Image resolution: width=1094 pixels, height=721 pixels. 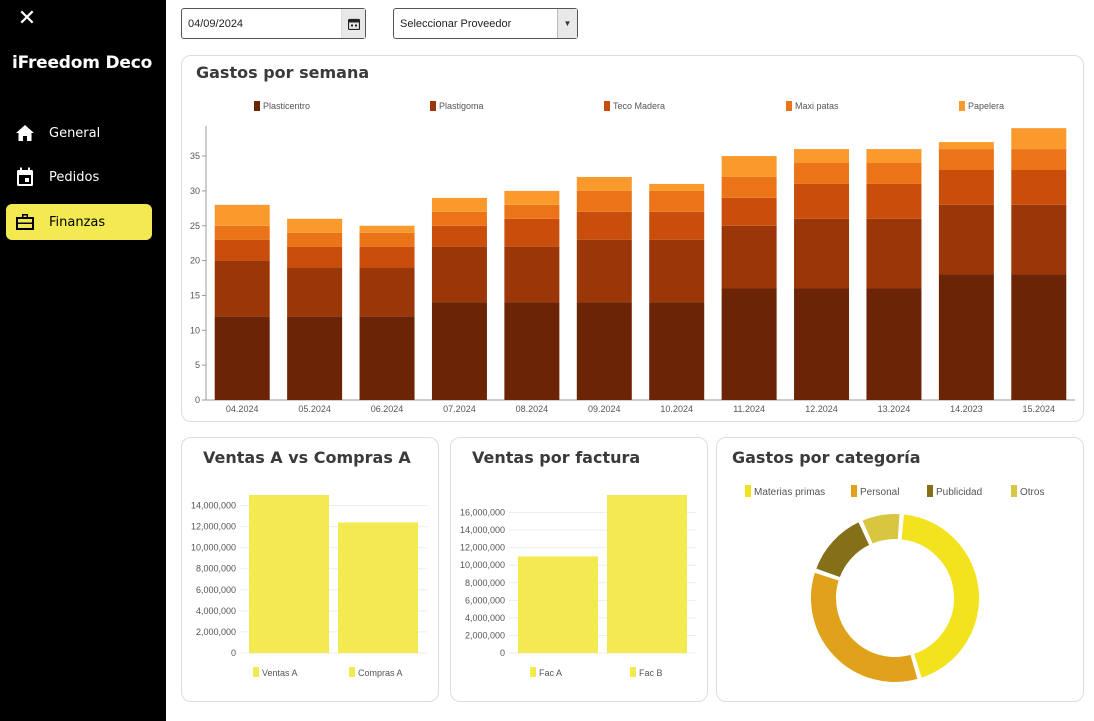 What do you see at coordinates (461, 106) in the screenshot?
I see `legend-label: Plastigoma` at bounding box center [461, 106].